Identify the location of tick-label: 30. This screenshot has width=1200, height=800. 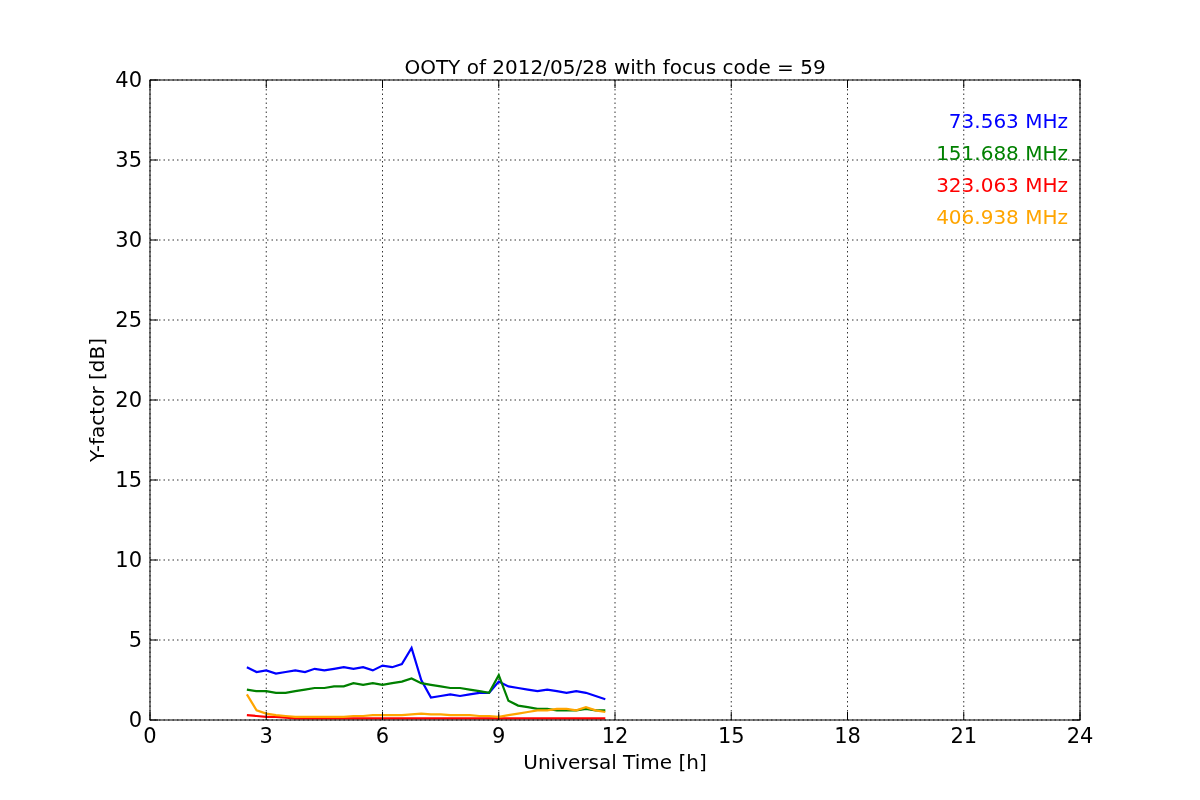
(128, 240).